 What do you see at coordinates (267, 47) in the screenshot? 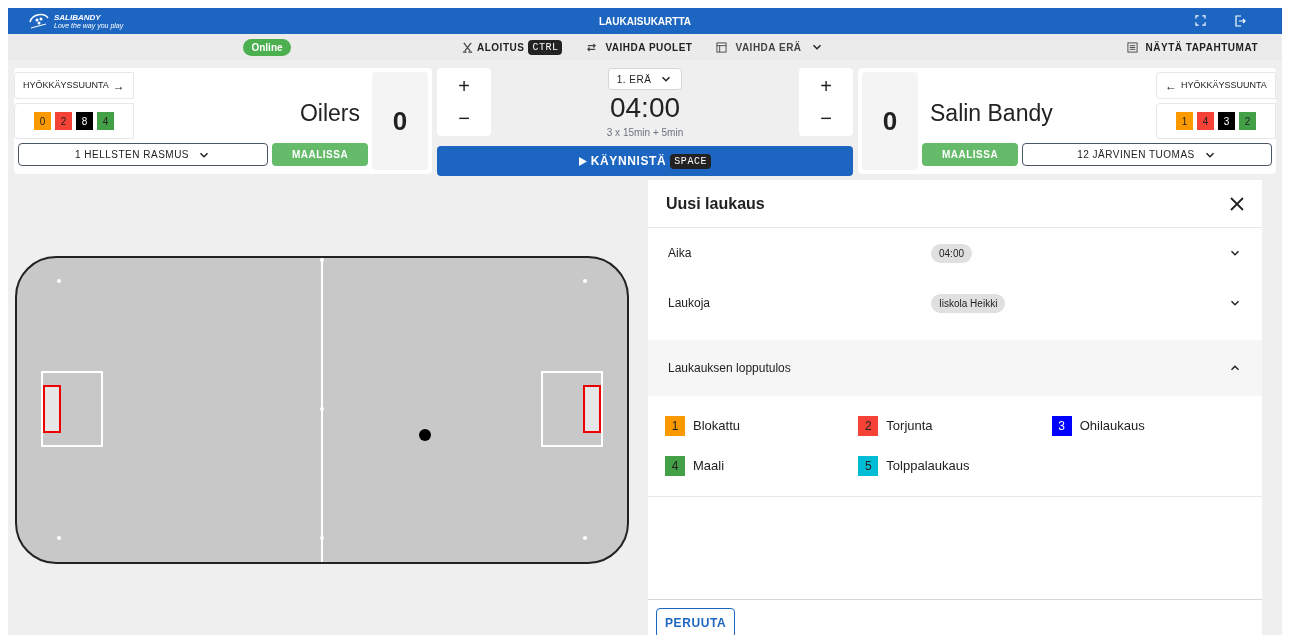
I see `status-badge: Online` at bounding box center [267, 47].